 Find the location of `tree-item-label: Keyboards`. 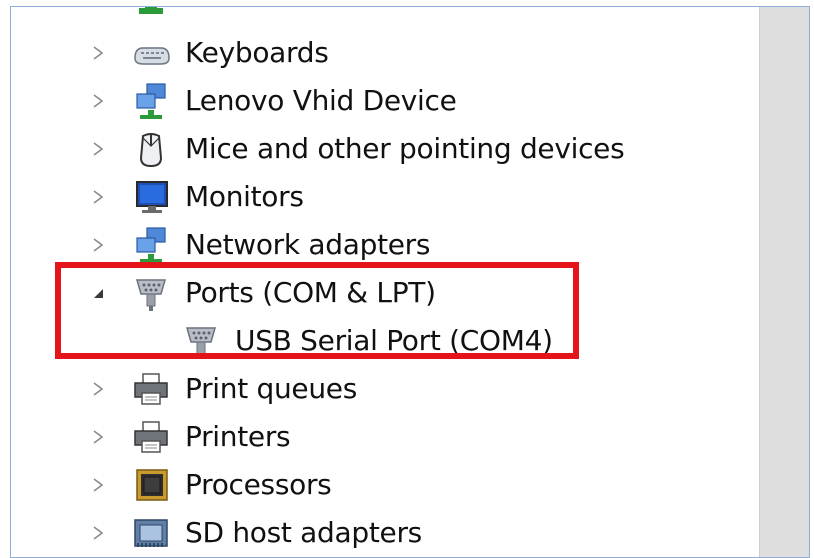

tree-item-label: Keyboards is located at coordinates (257, 52).